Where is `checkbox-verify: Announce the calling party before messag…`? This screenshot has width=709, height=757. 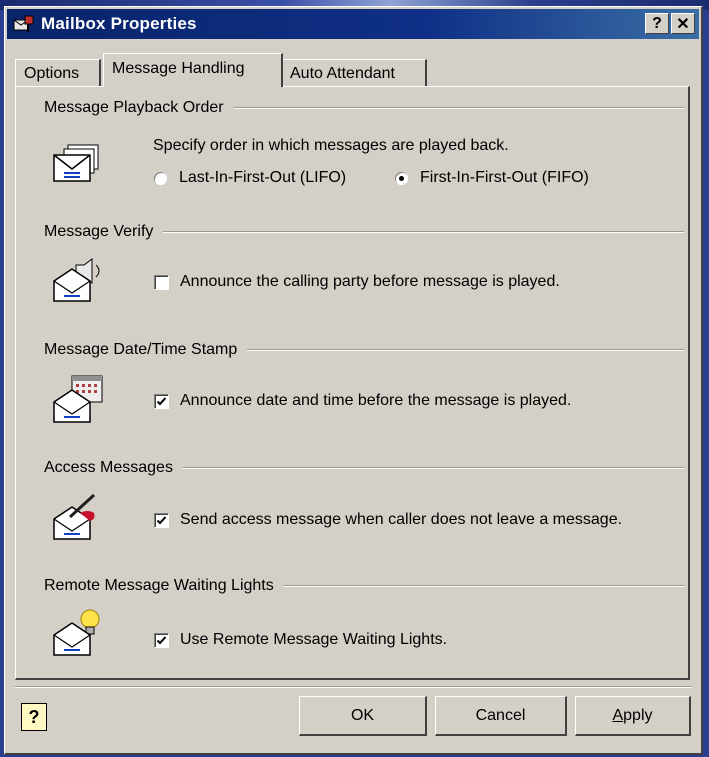 checkbox-verify: Announce the calling party before messag… is located at coordinates (357, 282).